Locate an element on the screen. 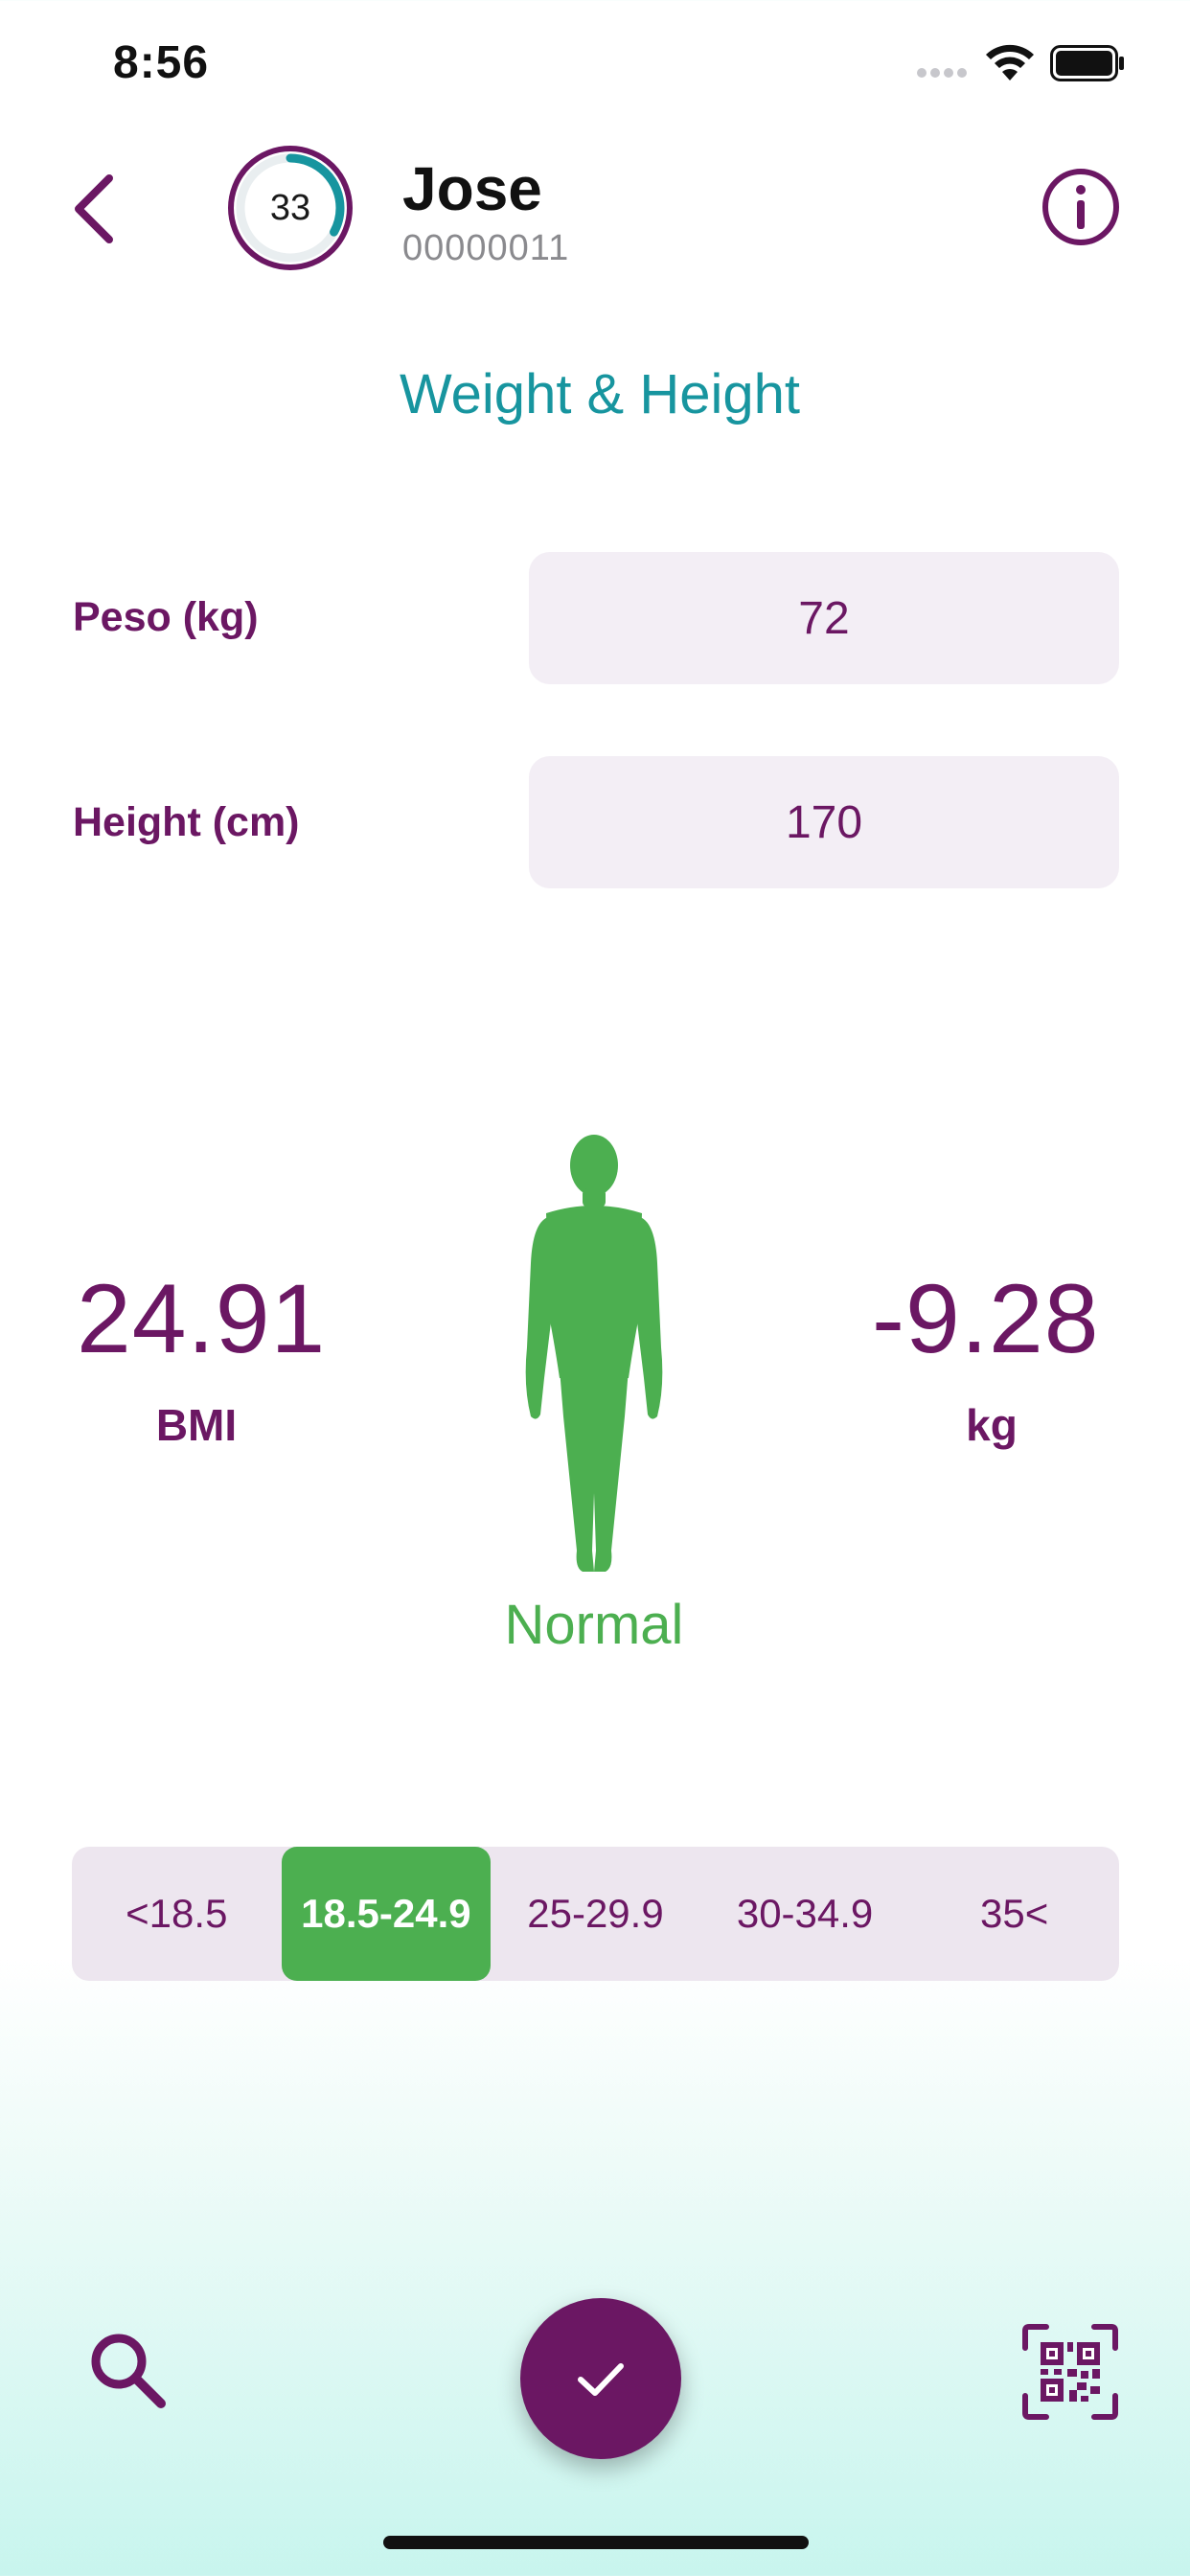 This screenshot has width=1190, height=2576. range-option-underweight: <18.5 is located at coordinates (177, 1914).